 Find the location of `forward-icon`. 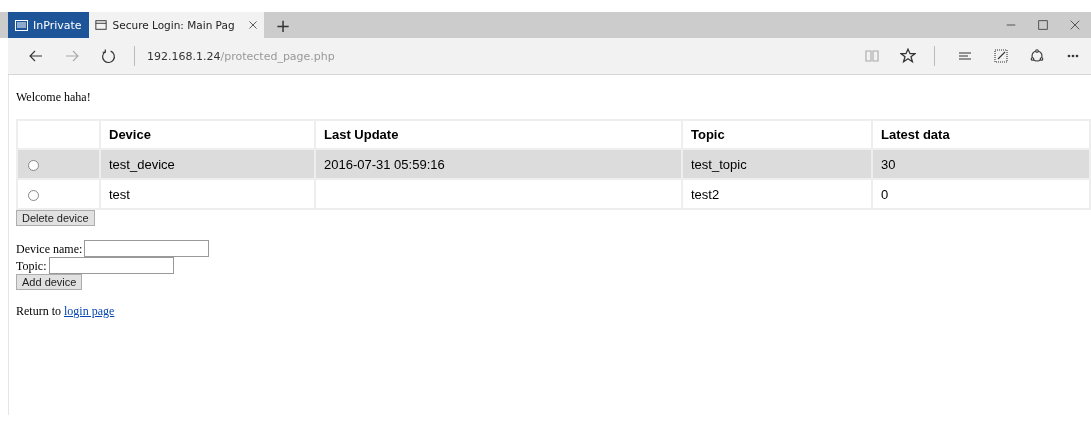

forward-icon is located at coordinates (72, 56).